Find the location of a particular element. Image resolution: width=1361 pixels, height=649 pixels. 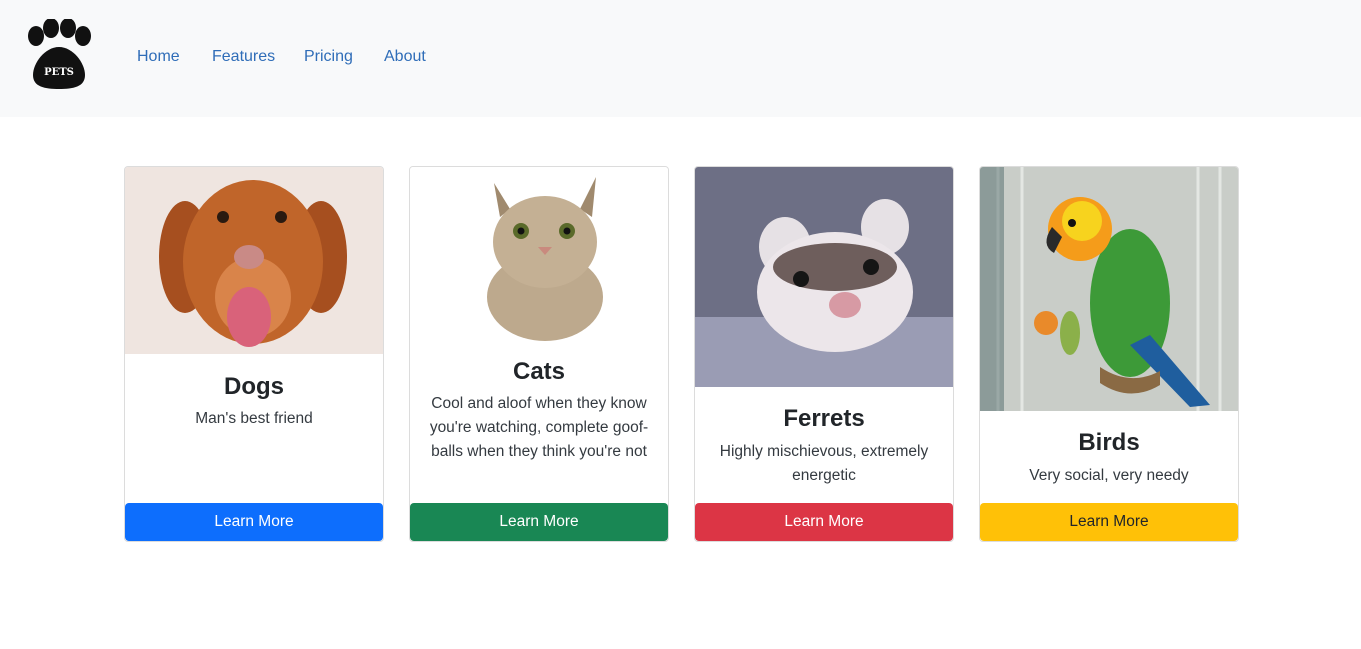

dog-photo is located at coordinates (254, 260).